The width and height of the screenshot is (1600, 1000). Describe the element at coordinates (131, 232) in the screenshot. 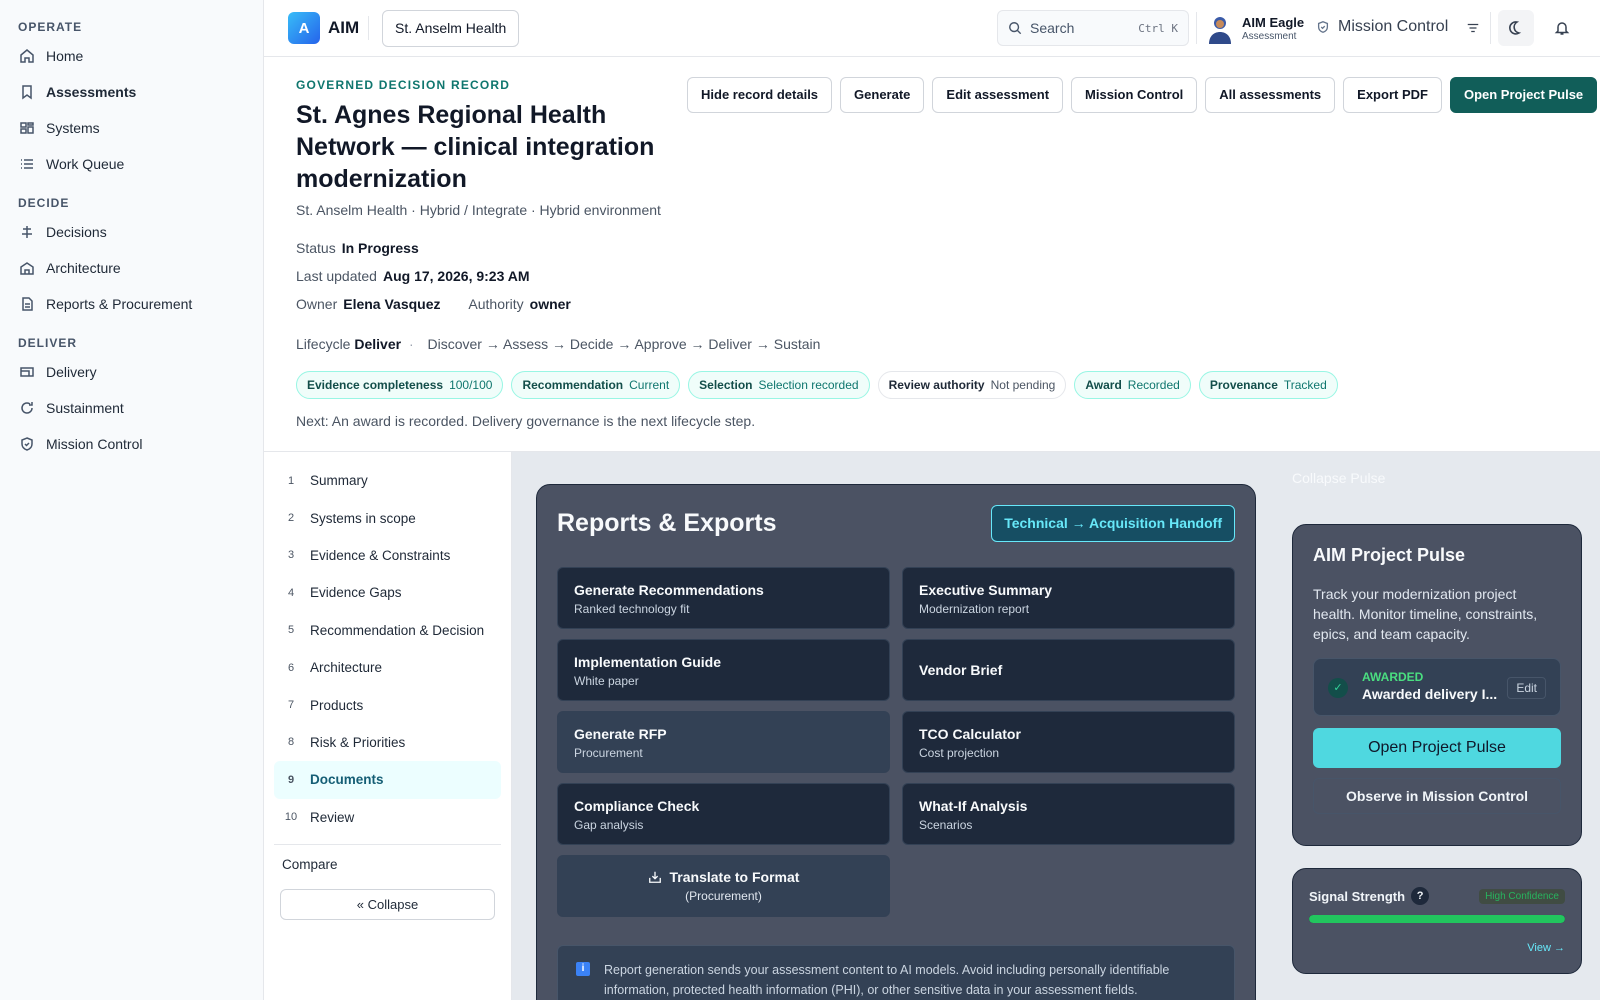

I see `sidebar-item-decisions: Decisions` at that location.